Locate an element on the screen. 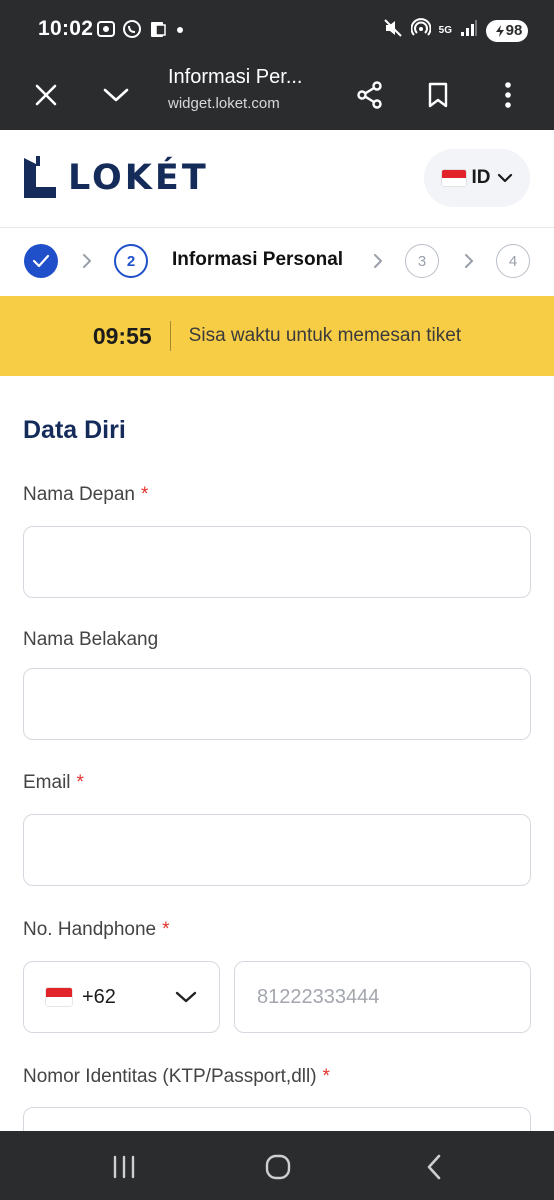  countdown-banner: 09:55 Sisa waktu untuk memesan tiket is located at coordinates (277, 336).